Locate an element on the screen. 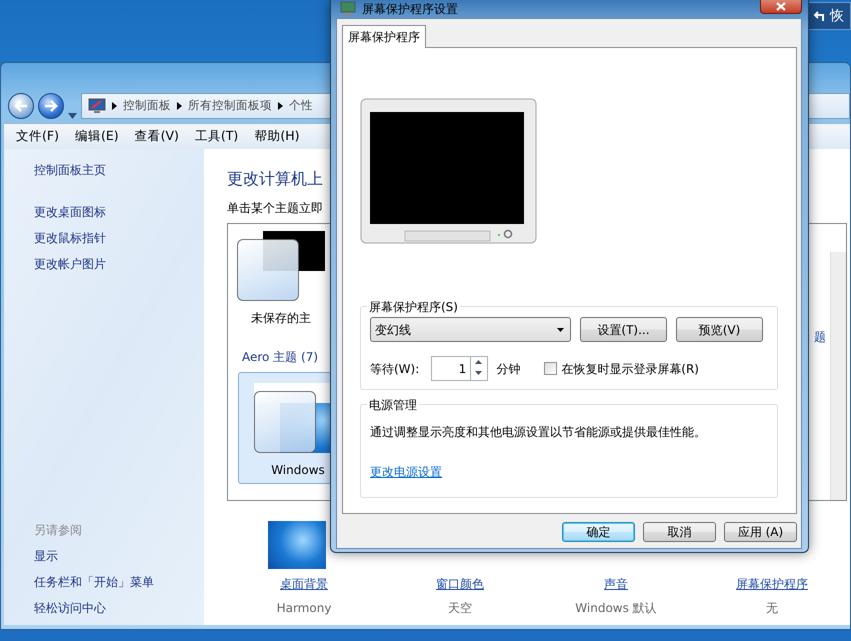 This screenshot has height=641, width=851. sidebar-link: 控制面板主页 is located at coordinates (119, 170).